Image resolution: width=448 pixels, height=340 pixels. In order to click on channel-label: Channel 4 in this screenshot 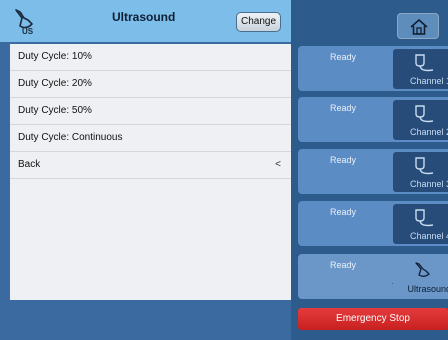, I will do `click(428, 236)`.